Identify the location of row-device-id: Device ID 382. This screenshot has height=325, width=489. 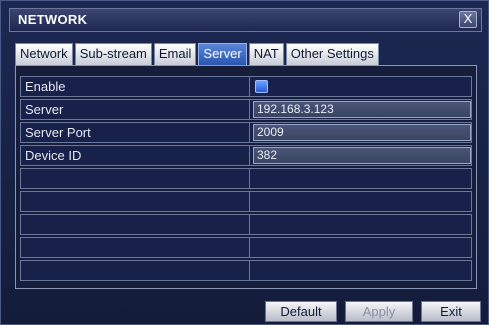
(246, 155).